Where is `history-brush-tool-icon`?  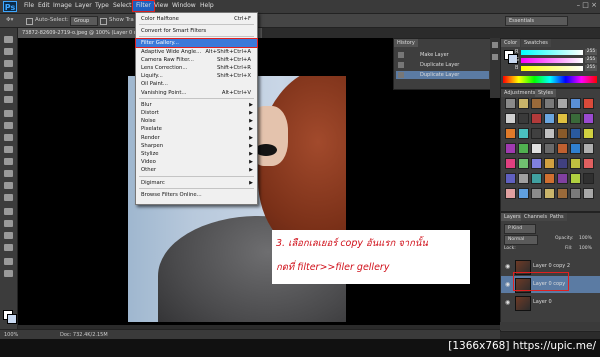 history-brush-tool-icon is located at coordinates (8, 149).